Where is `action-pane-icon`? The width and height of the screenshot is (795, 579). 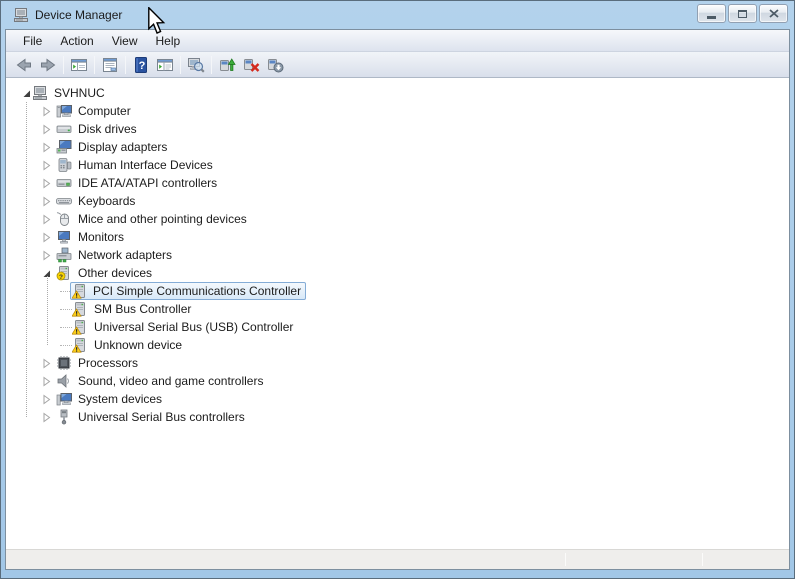
action-pane-icon is located at coordinates (165, 64).